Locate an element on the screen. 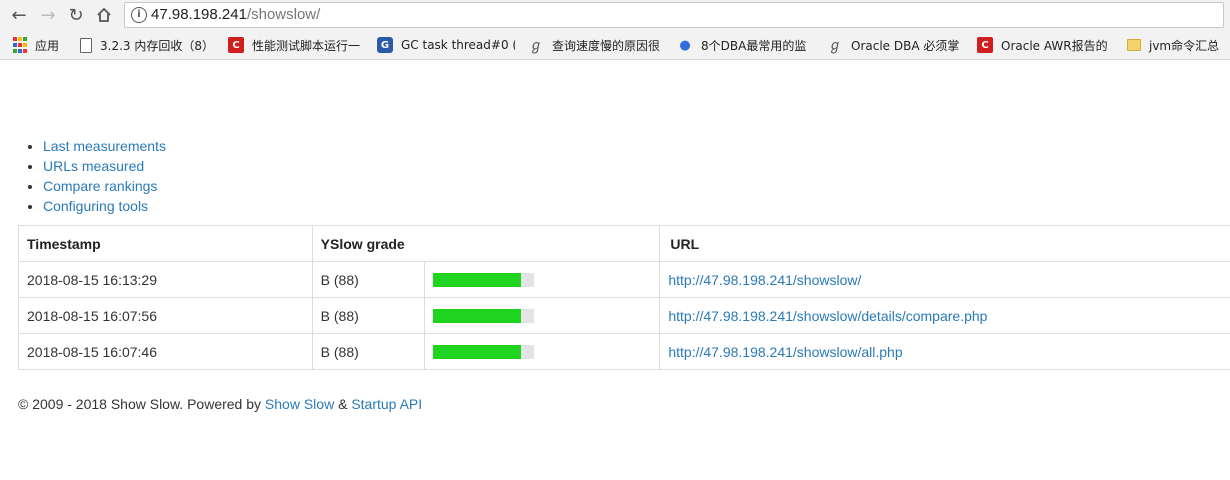 The height and width of the screenshot is (480, 1230). timestamp-cell: 2018-08-15 16:07:46 is located at coordinates (165, 351).